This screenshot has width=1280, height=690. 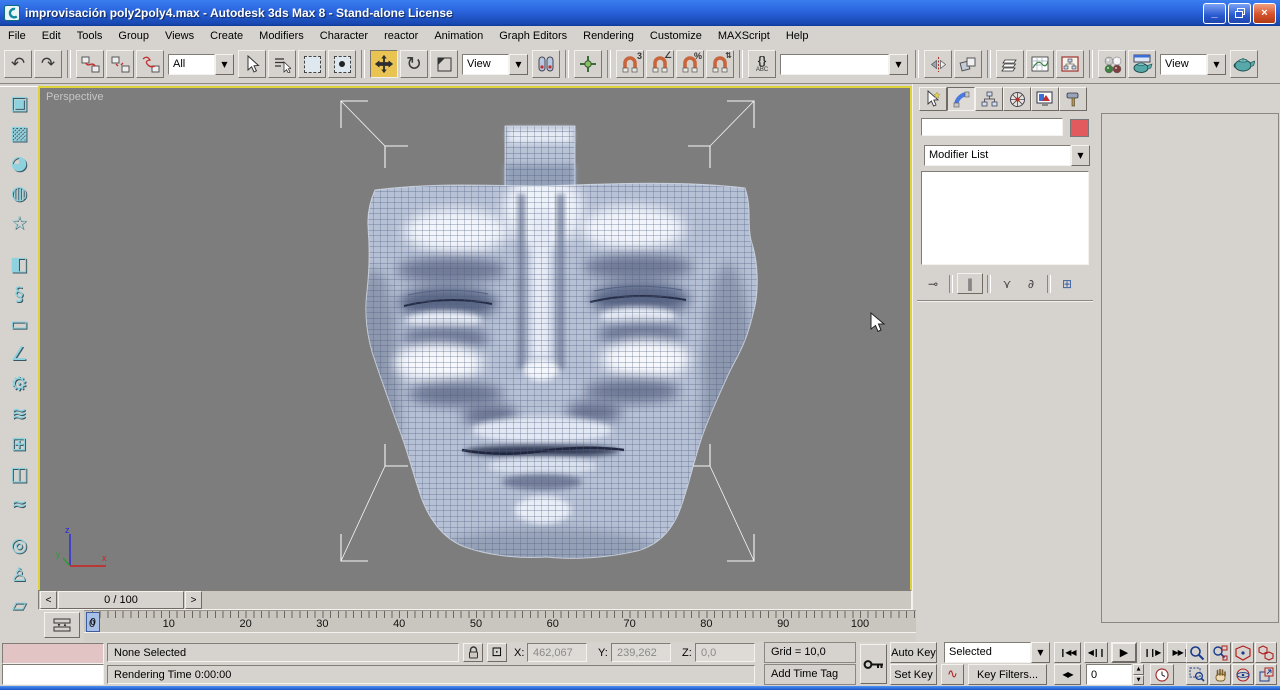 I want to click on reactor-fracture-icon: ◧, so click(x=19, y=264).